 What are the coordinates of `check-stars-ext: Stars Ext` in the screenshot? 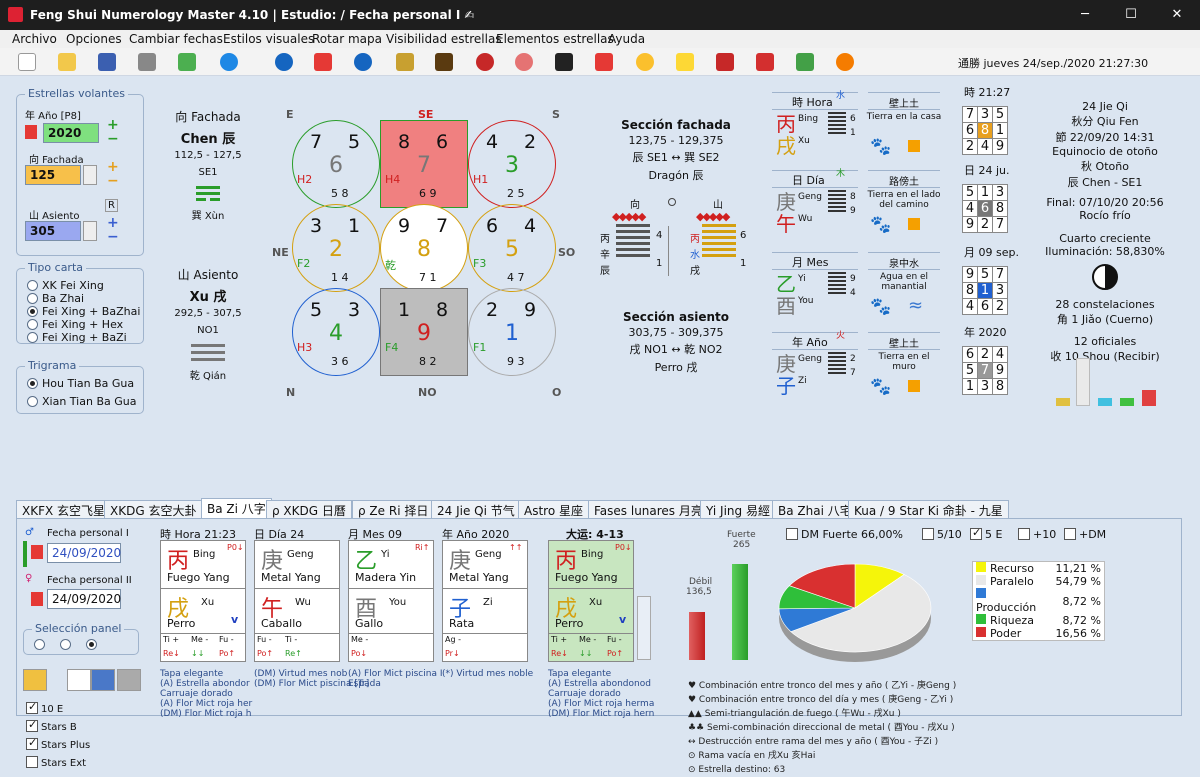 It's located at (86, 762).